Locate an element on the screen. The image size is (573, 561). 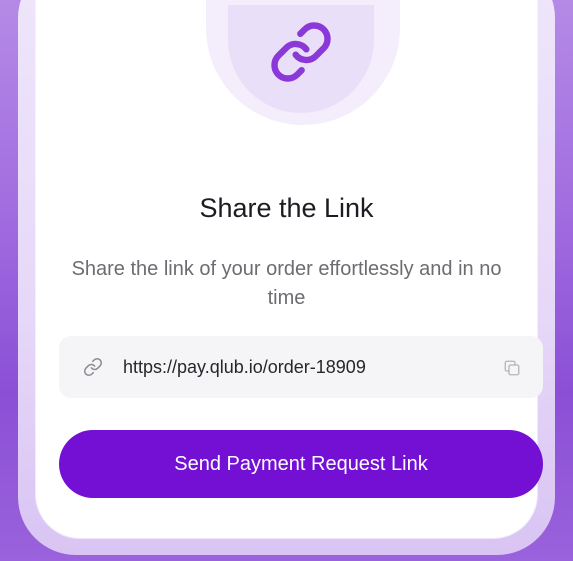
send-payment-request-button: Send Payment Request Link is located at coordinates (301, 464).